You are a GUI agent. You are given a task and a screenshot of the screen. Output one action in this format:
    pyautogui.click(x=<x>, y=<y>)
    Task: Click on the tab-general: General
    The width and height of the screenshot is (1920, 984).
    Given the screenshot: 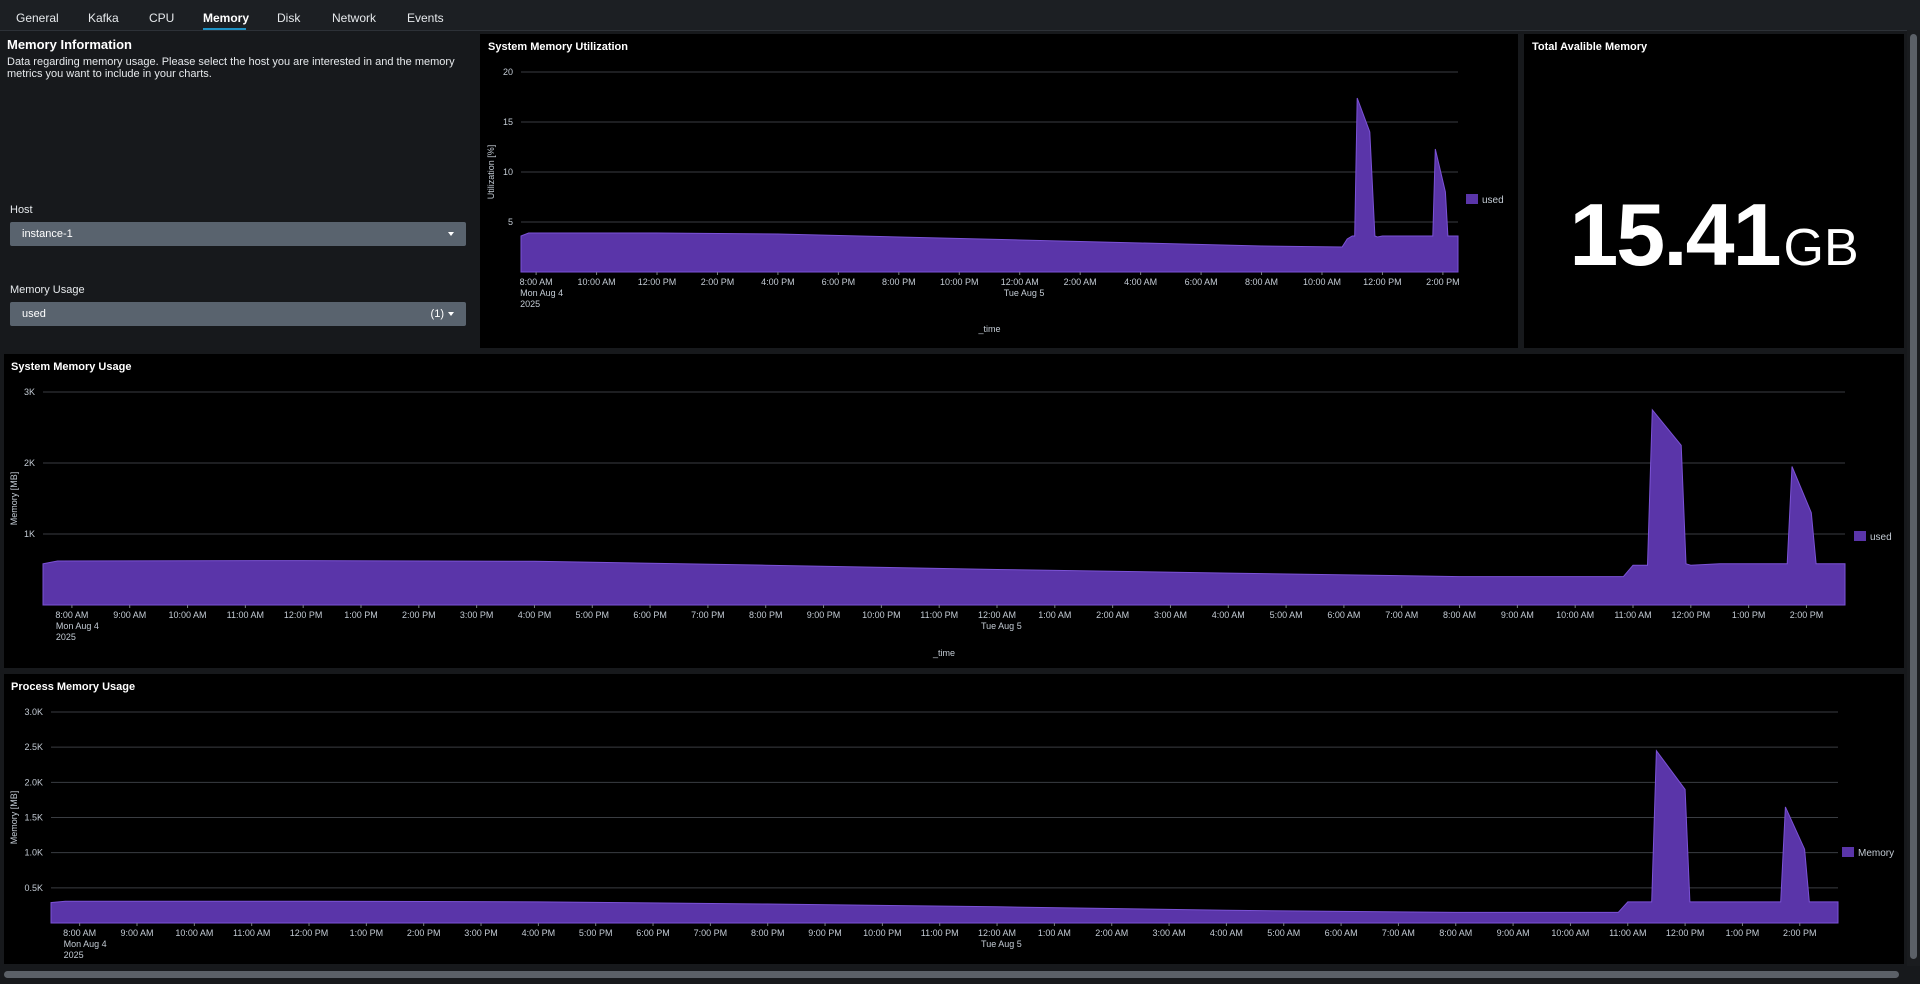 What is the action you would take?
    pyautogui.click(x=37, y=18)
    